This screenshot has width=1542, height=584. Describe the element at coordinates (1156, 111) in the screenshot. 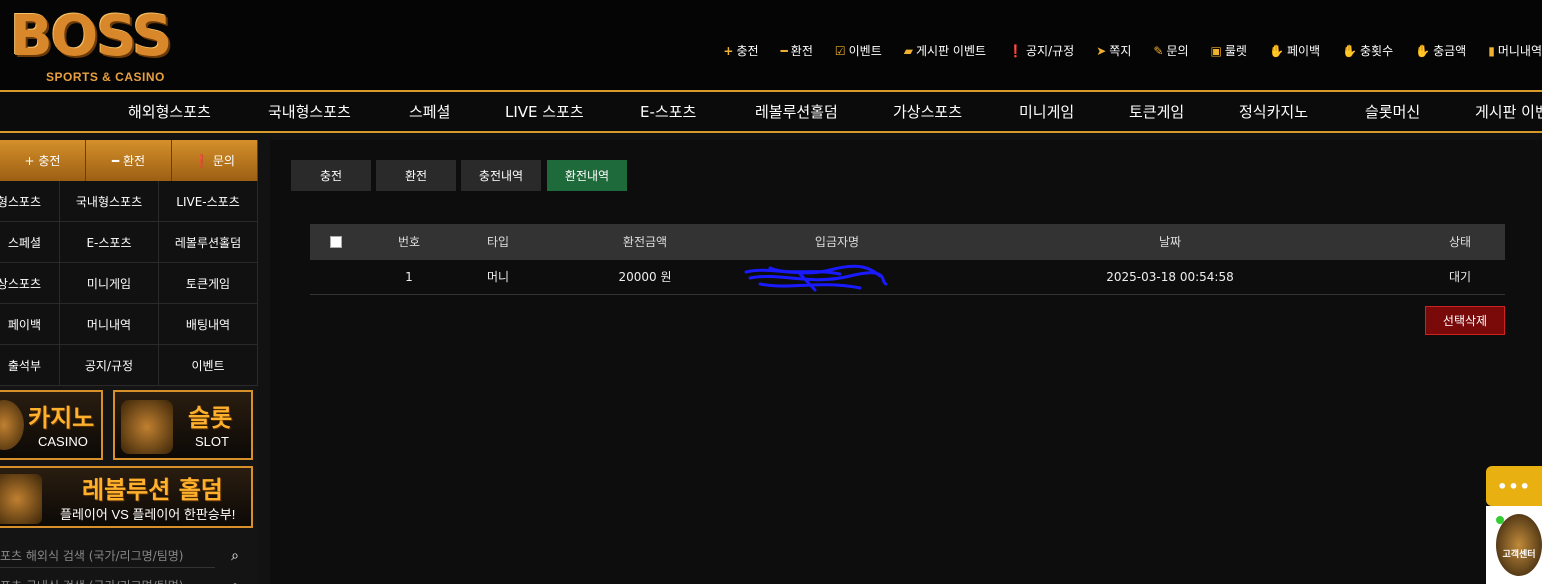

I see `nav-token-game: 토큰게임` at that location.